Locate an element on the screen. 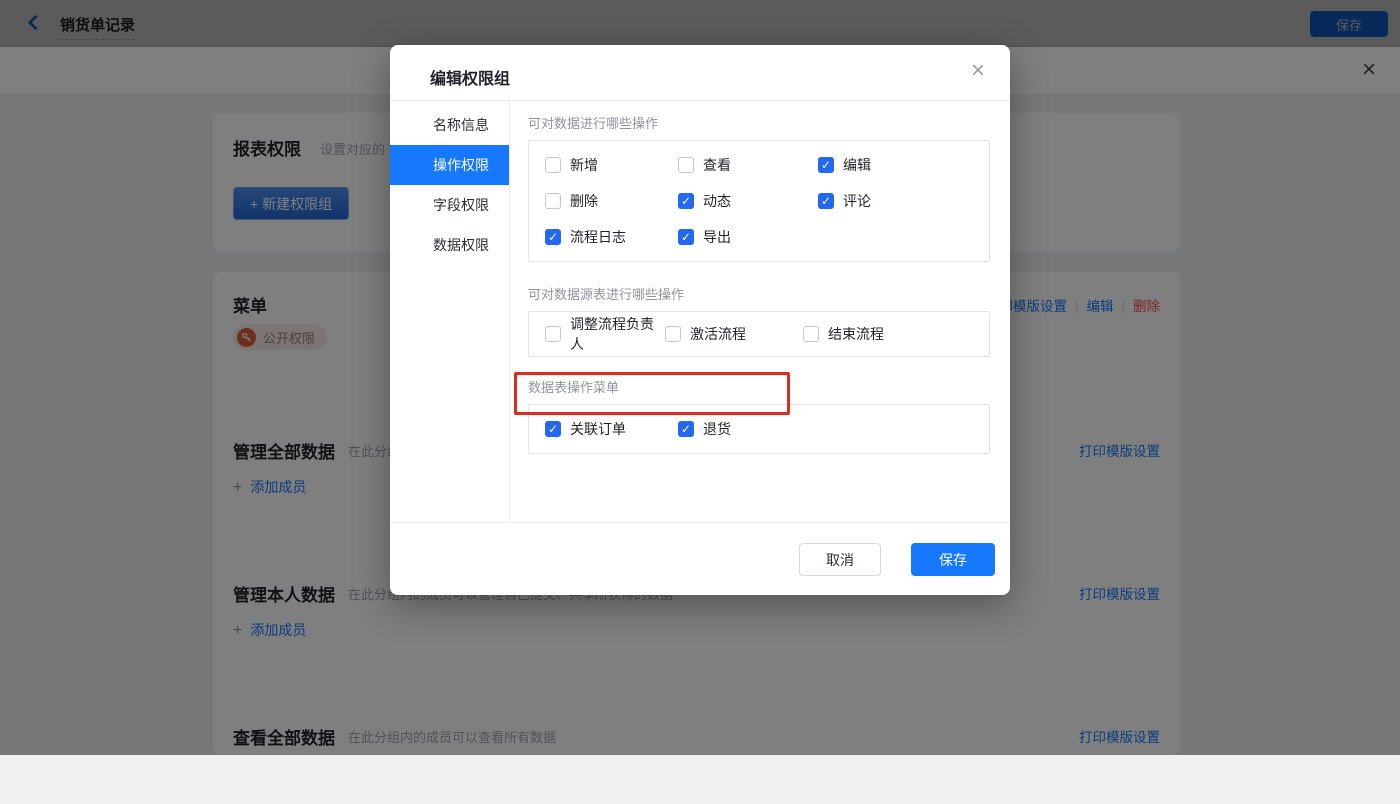 The height and width of the screenshot is (804, 1400). checkbox-label: 激活流程 is located at coordinates (718, 334).